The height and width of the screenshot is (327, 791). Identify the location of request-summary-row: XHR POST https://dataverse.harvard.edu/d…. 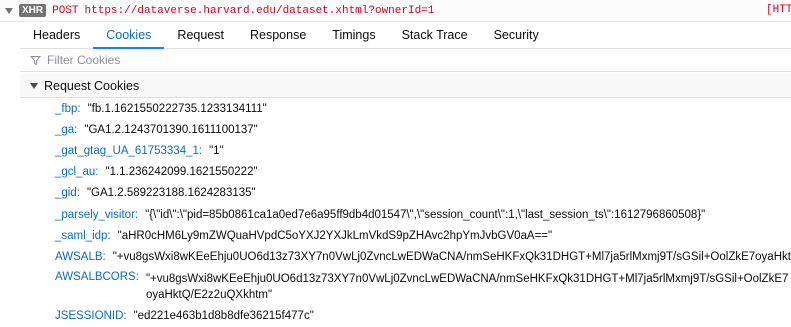
(395, 11).